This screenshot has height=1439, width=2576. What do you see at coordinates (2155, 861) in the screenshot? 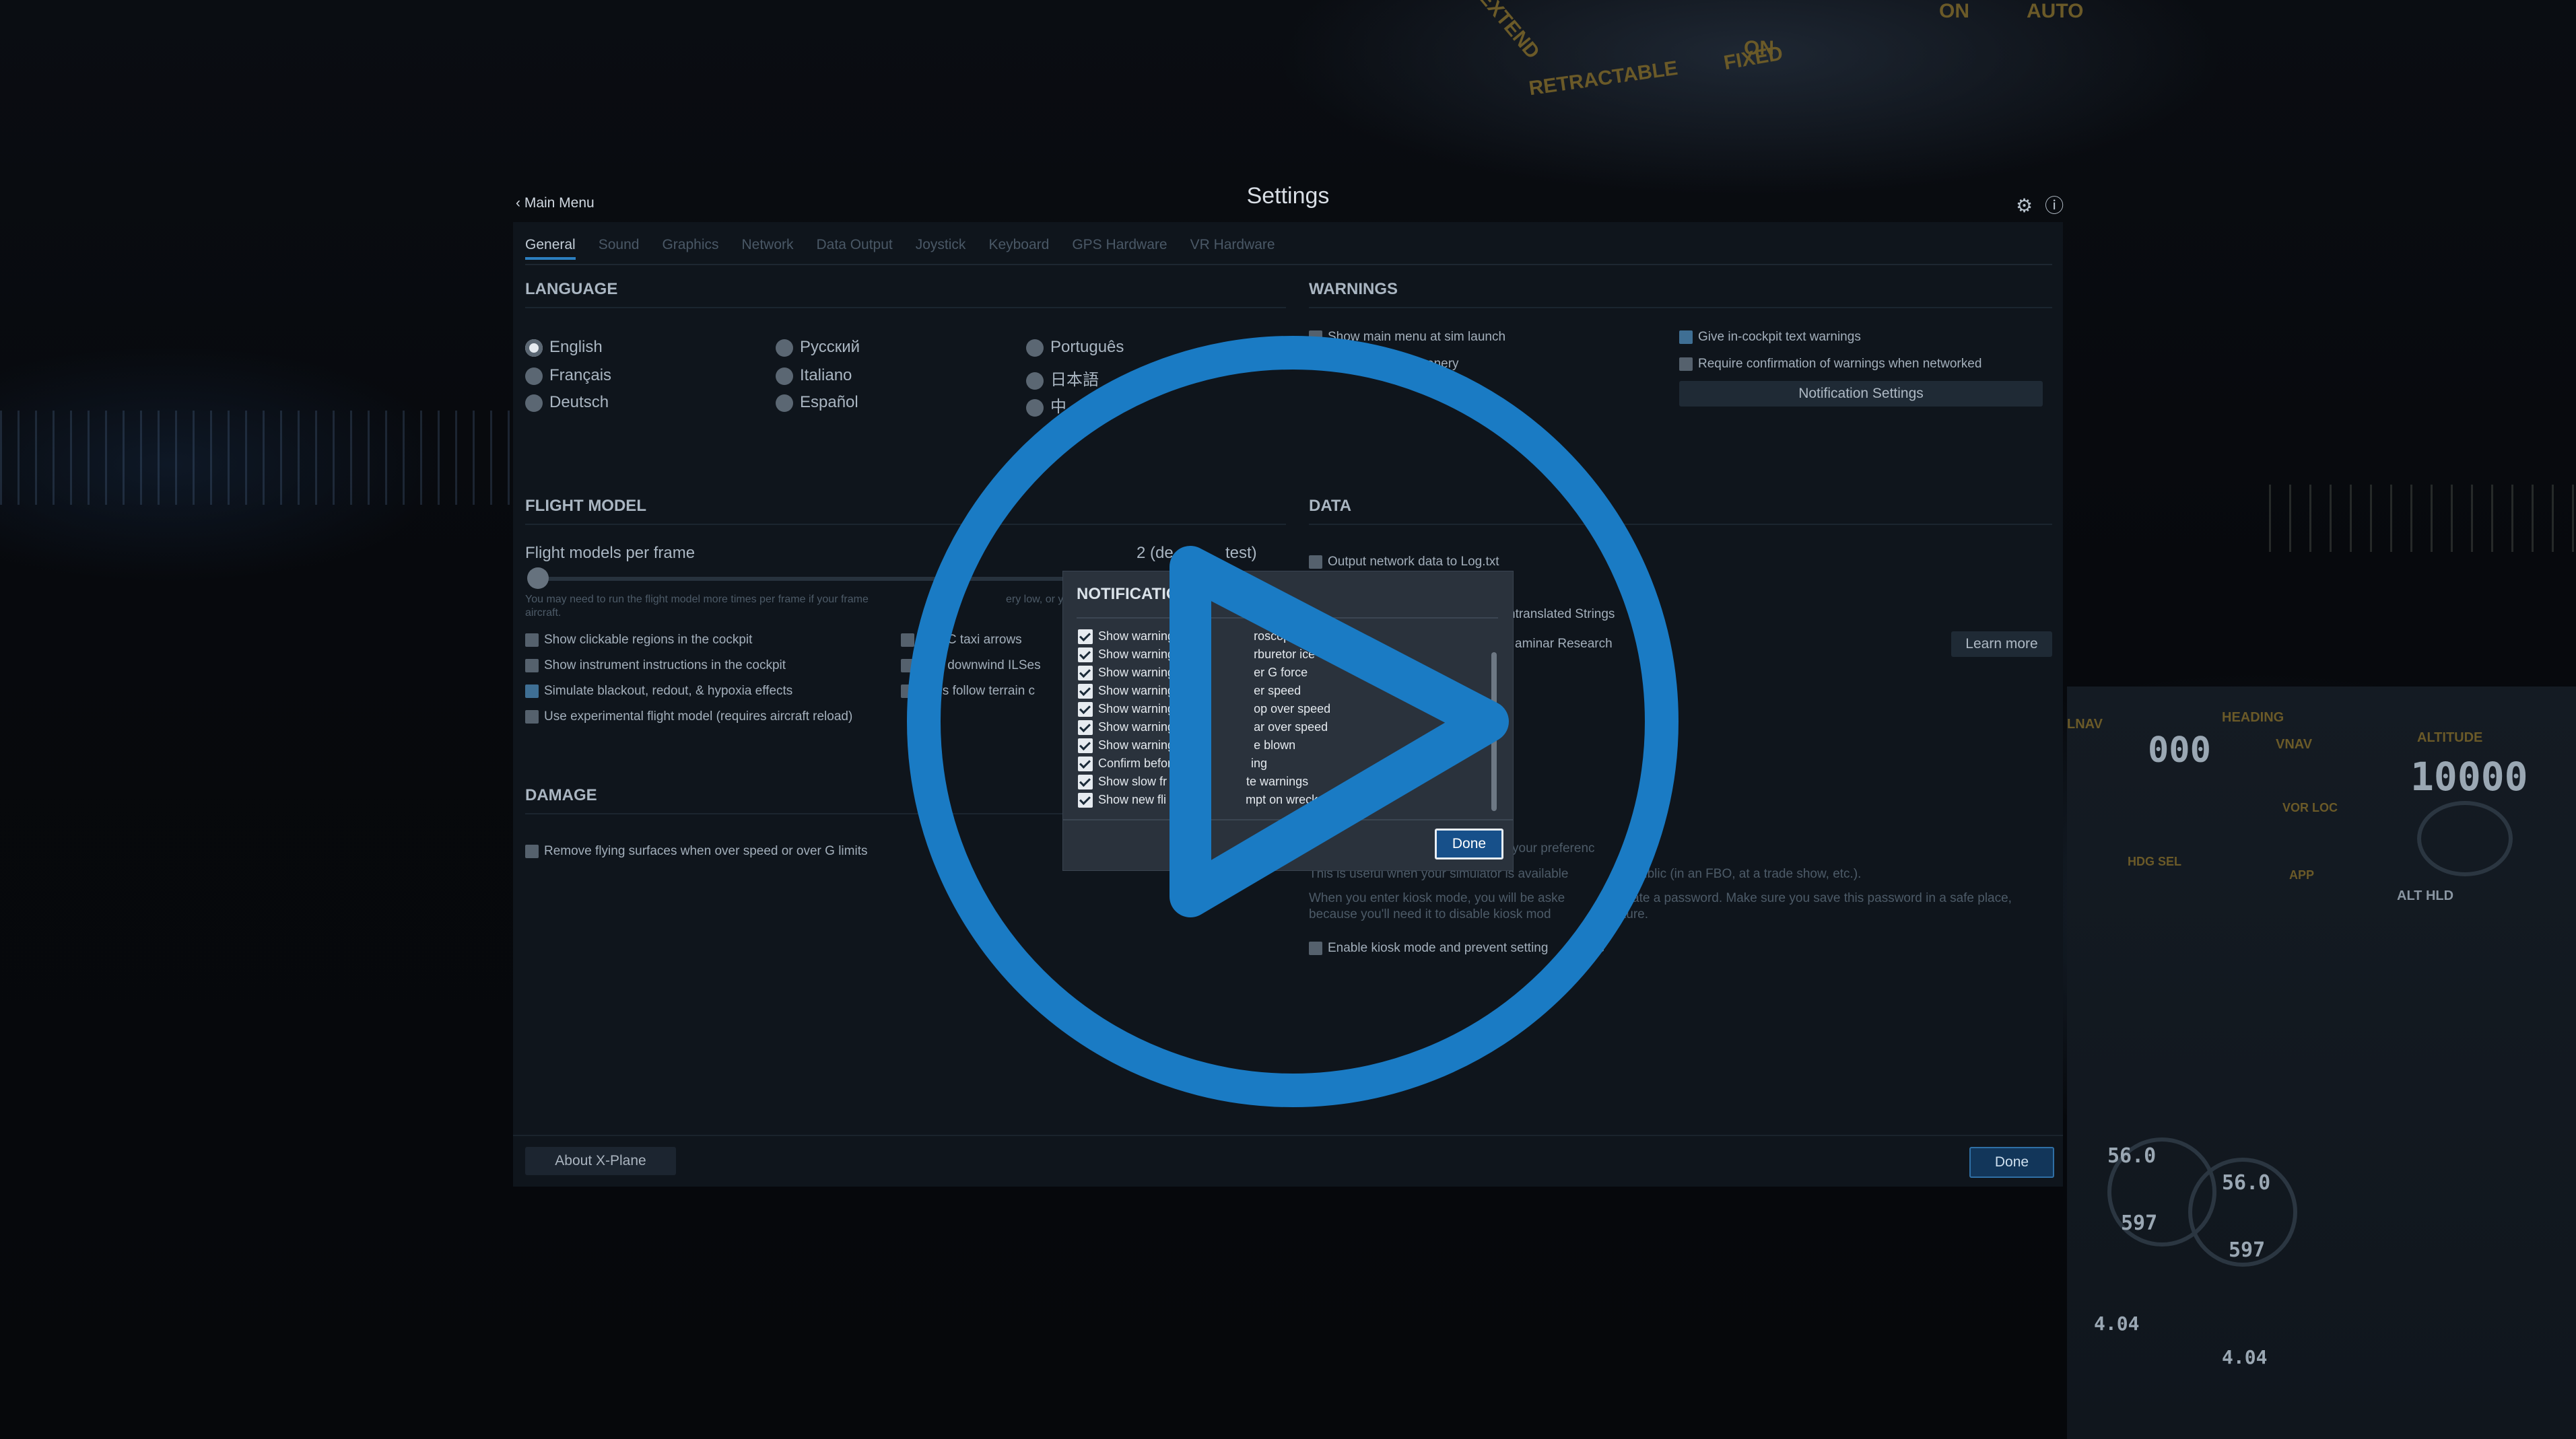
I see `mcp-hdg-sel: HDG SEL` at bounding box center [2155, 861].